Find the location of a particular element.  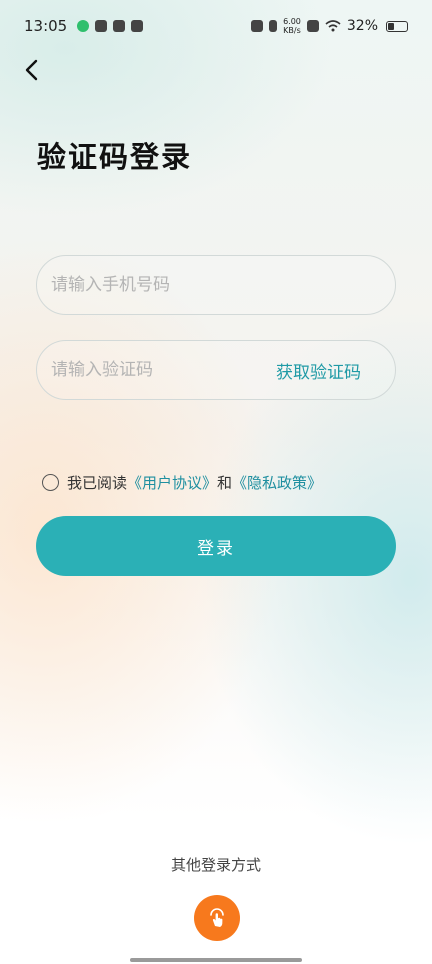

sim-off-icon is located at coordinates (312, 26).